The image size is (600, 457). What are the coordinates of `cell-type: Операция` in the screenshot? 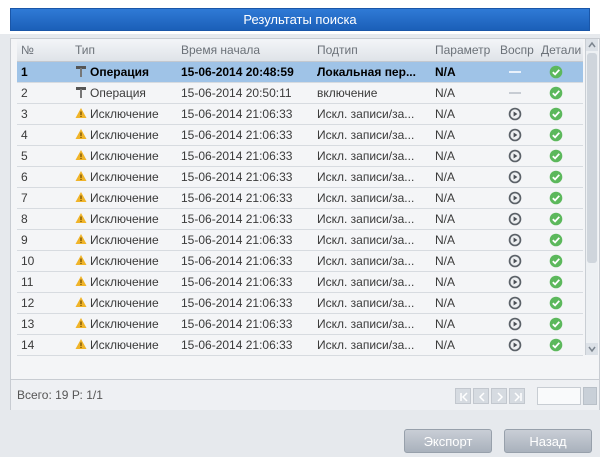 It's located at (127, 72).